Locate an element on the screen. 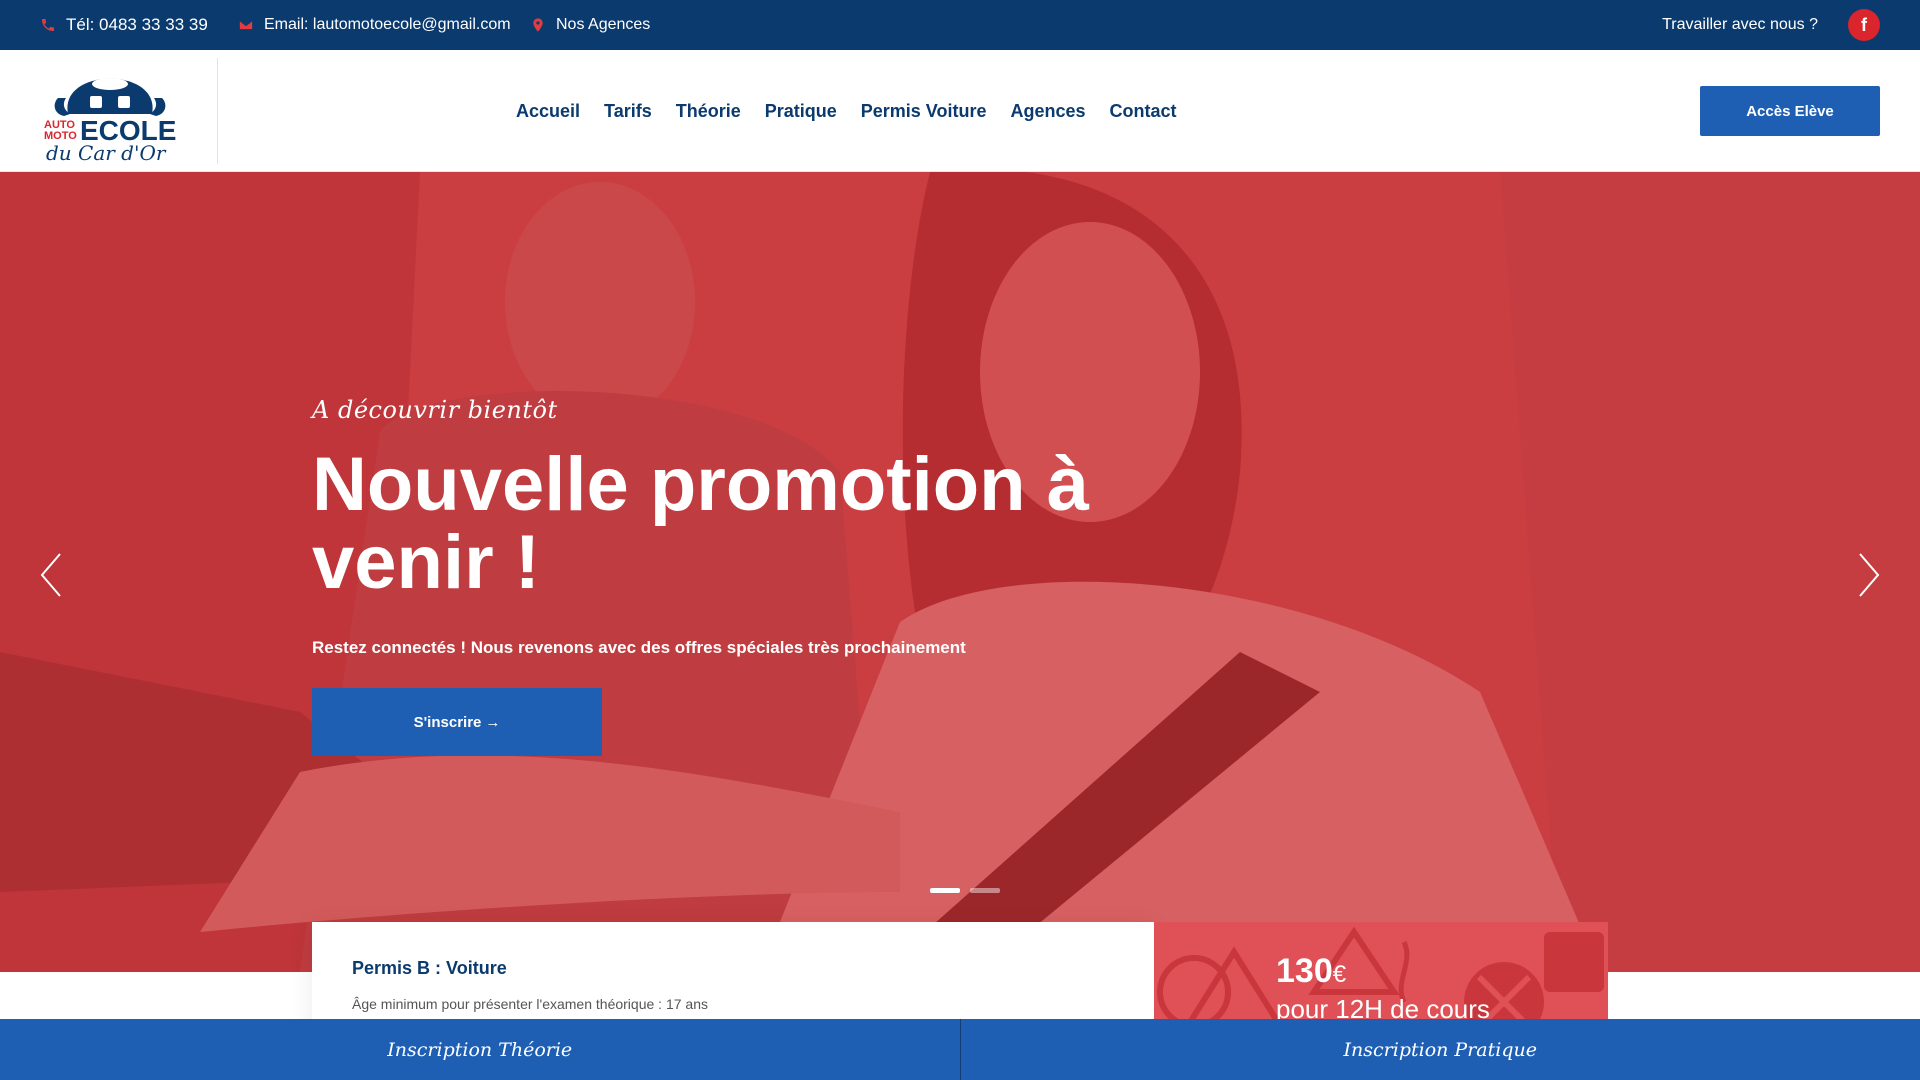 This screenshot has width=1920, height=1080. price-amount: 130€ is located at coordinates (1311, 971).